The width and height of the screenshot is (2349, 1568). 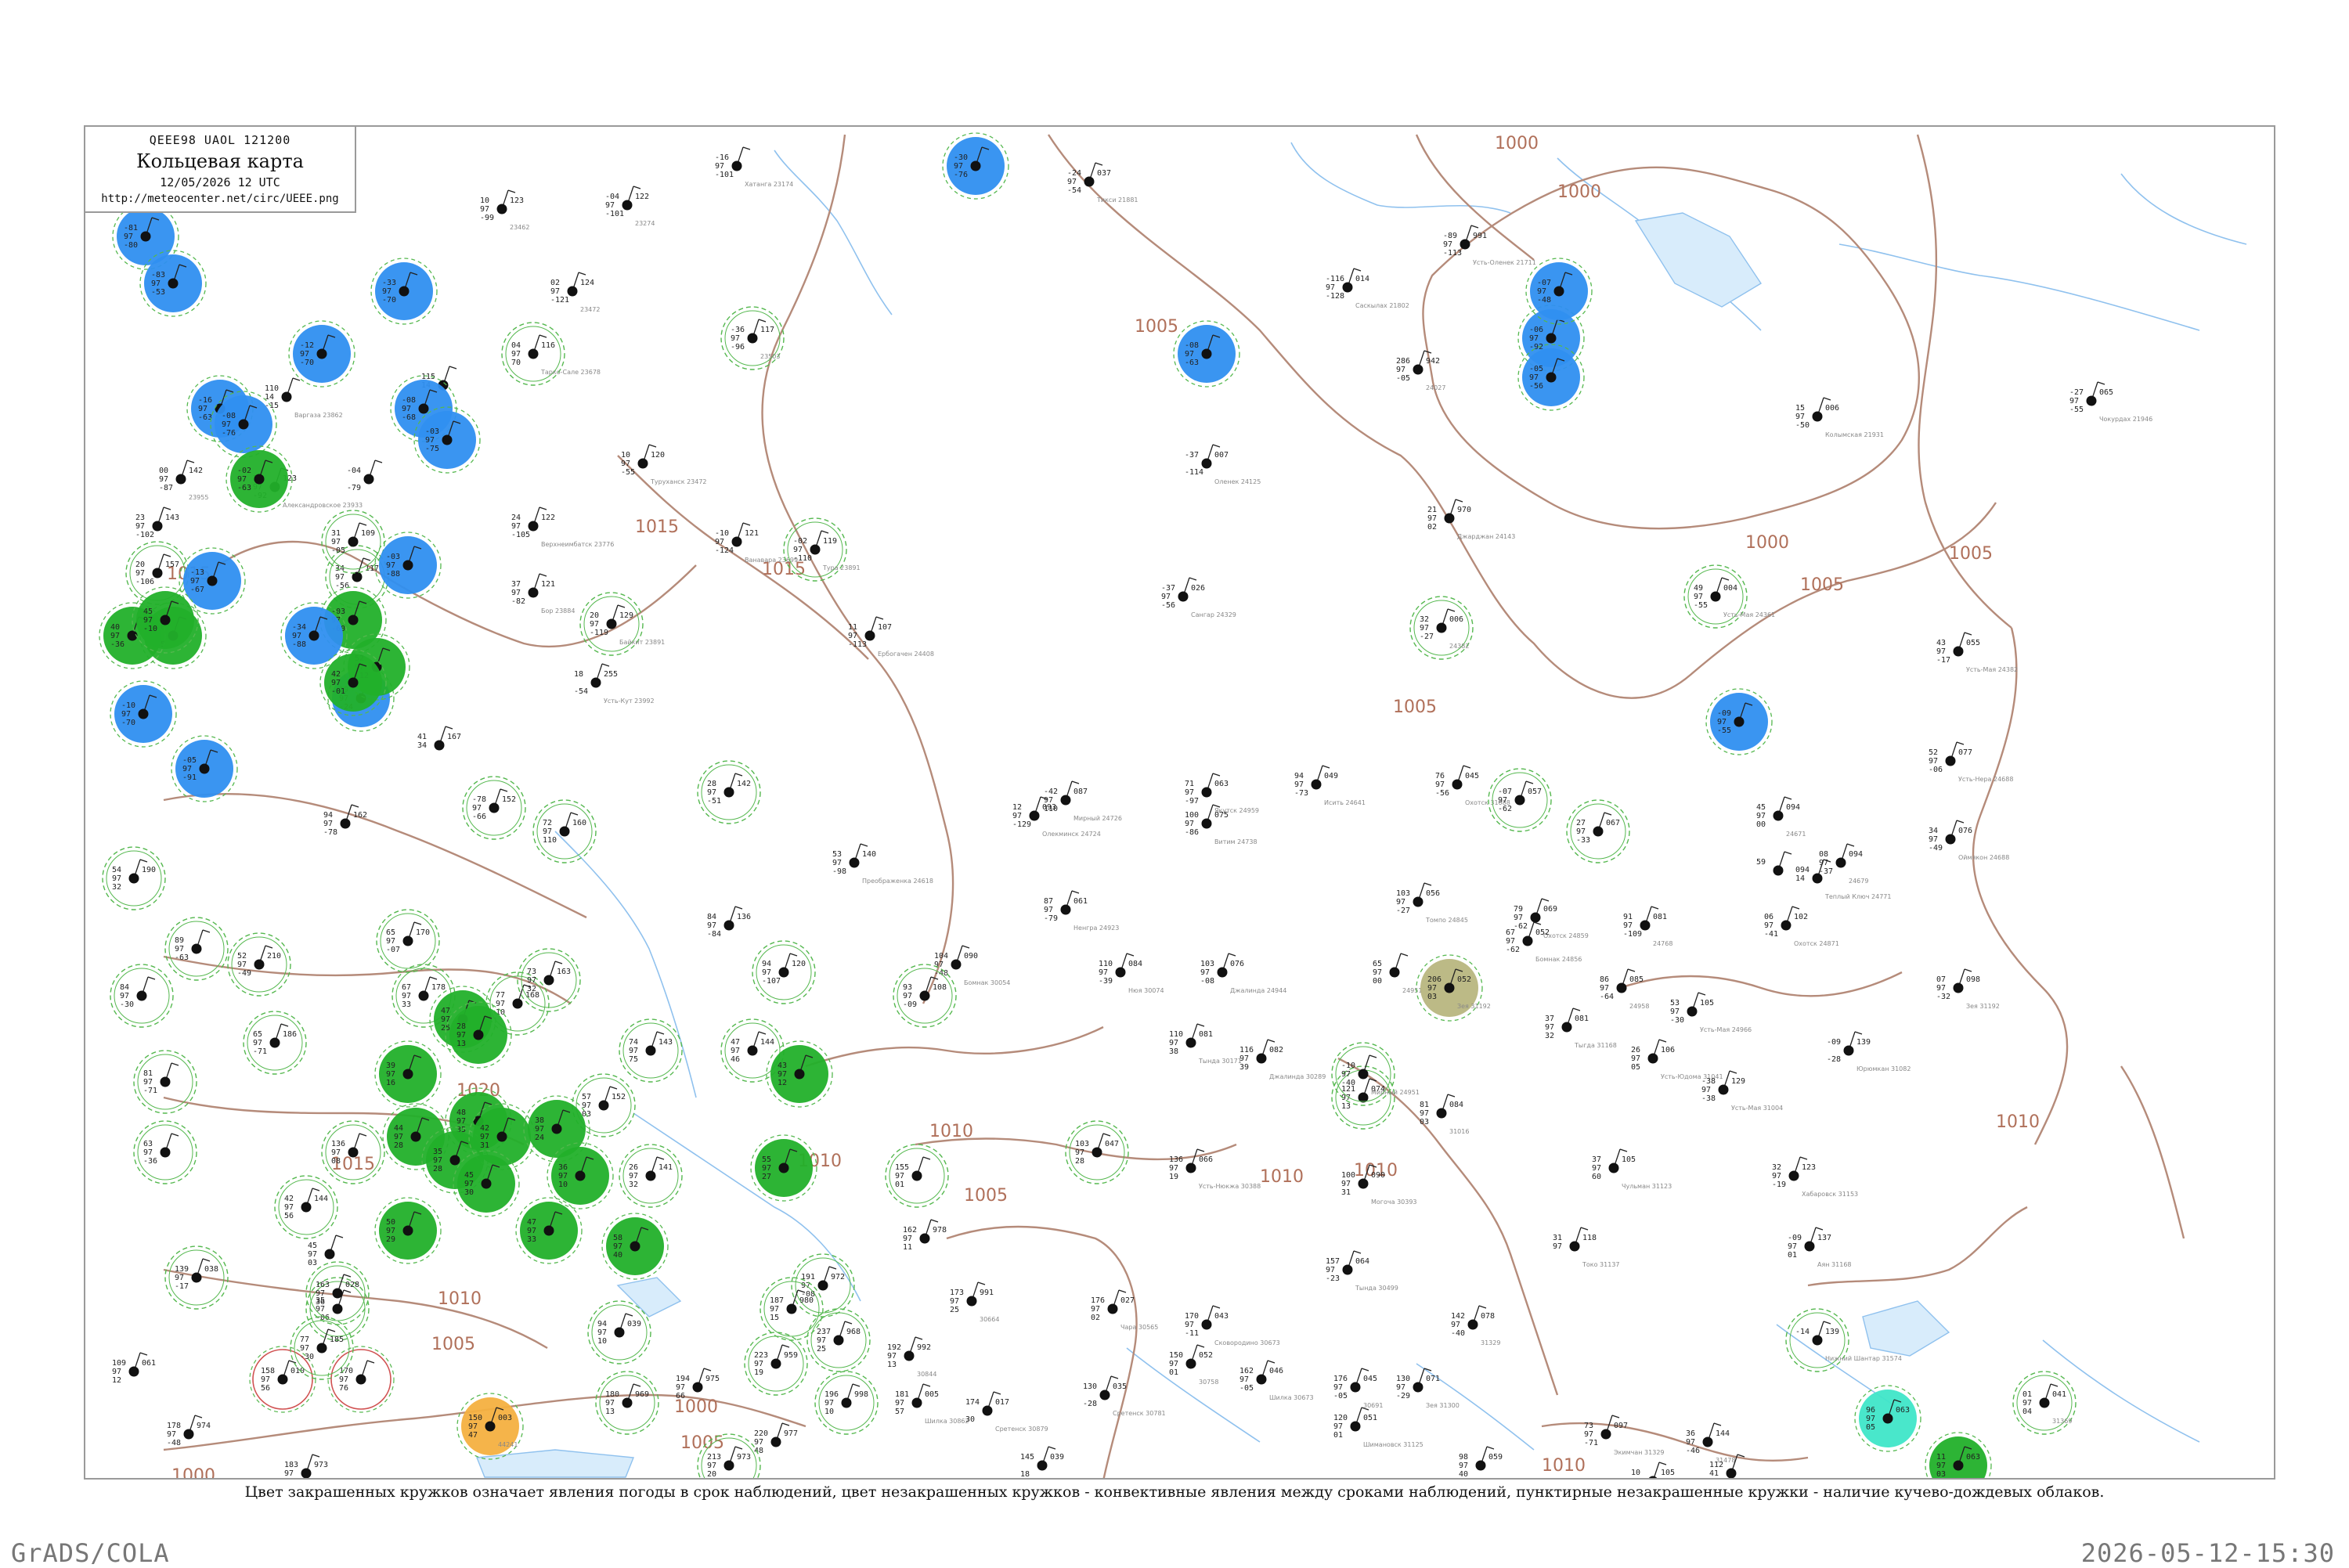 I want to click on station-marker: -0997-55, so click(x=1739, y=721).